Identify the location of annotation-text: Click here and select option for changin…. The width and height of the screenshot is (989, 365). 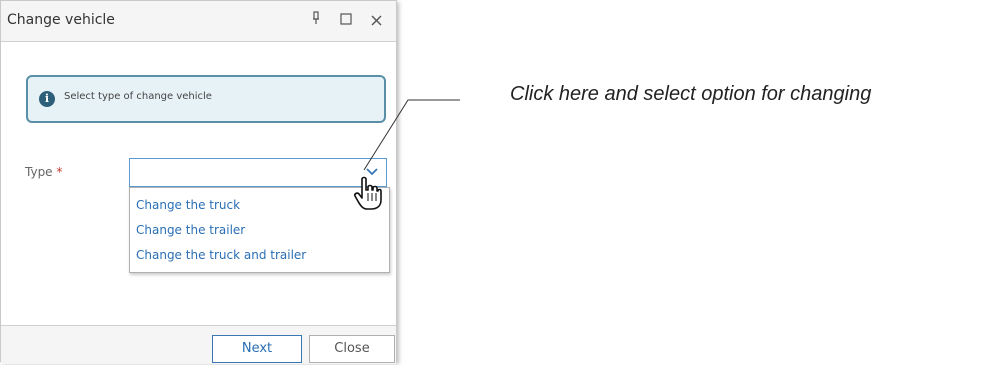
(691, 94).